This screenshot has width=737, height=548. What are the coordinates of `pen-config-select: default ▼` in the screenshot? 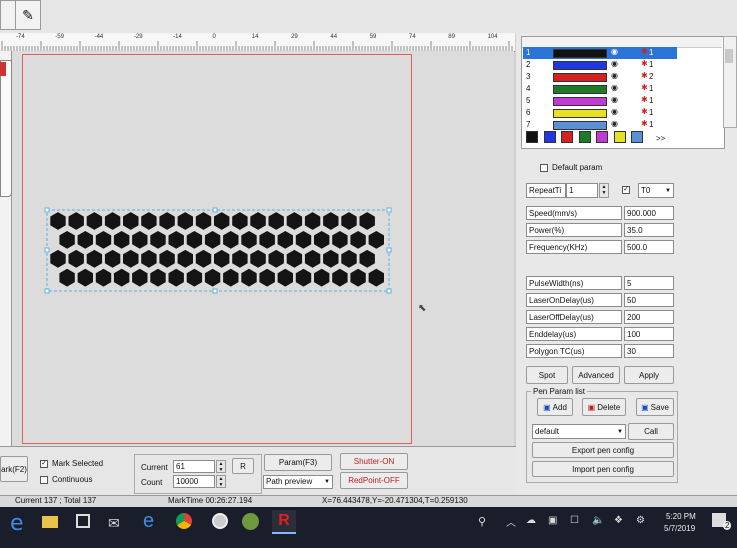 It's located at (579, 431).